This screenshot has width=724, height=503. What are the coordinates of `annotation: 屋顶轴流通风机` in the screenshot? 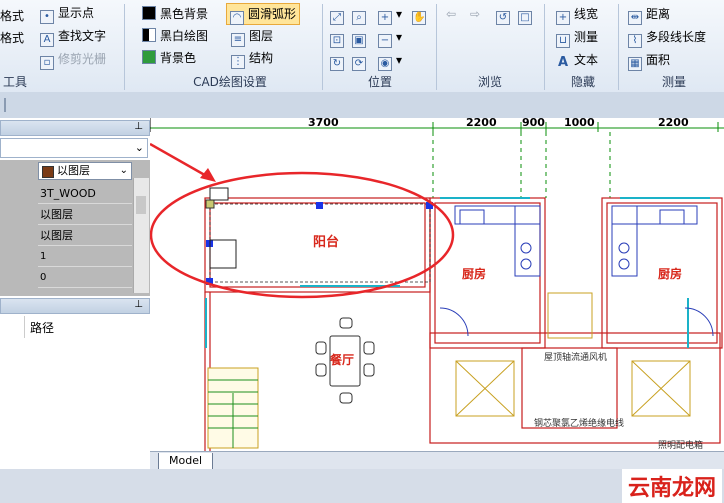 It's located at (575, 357).